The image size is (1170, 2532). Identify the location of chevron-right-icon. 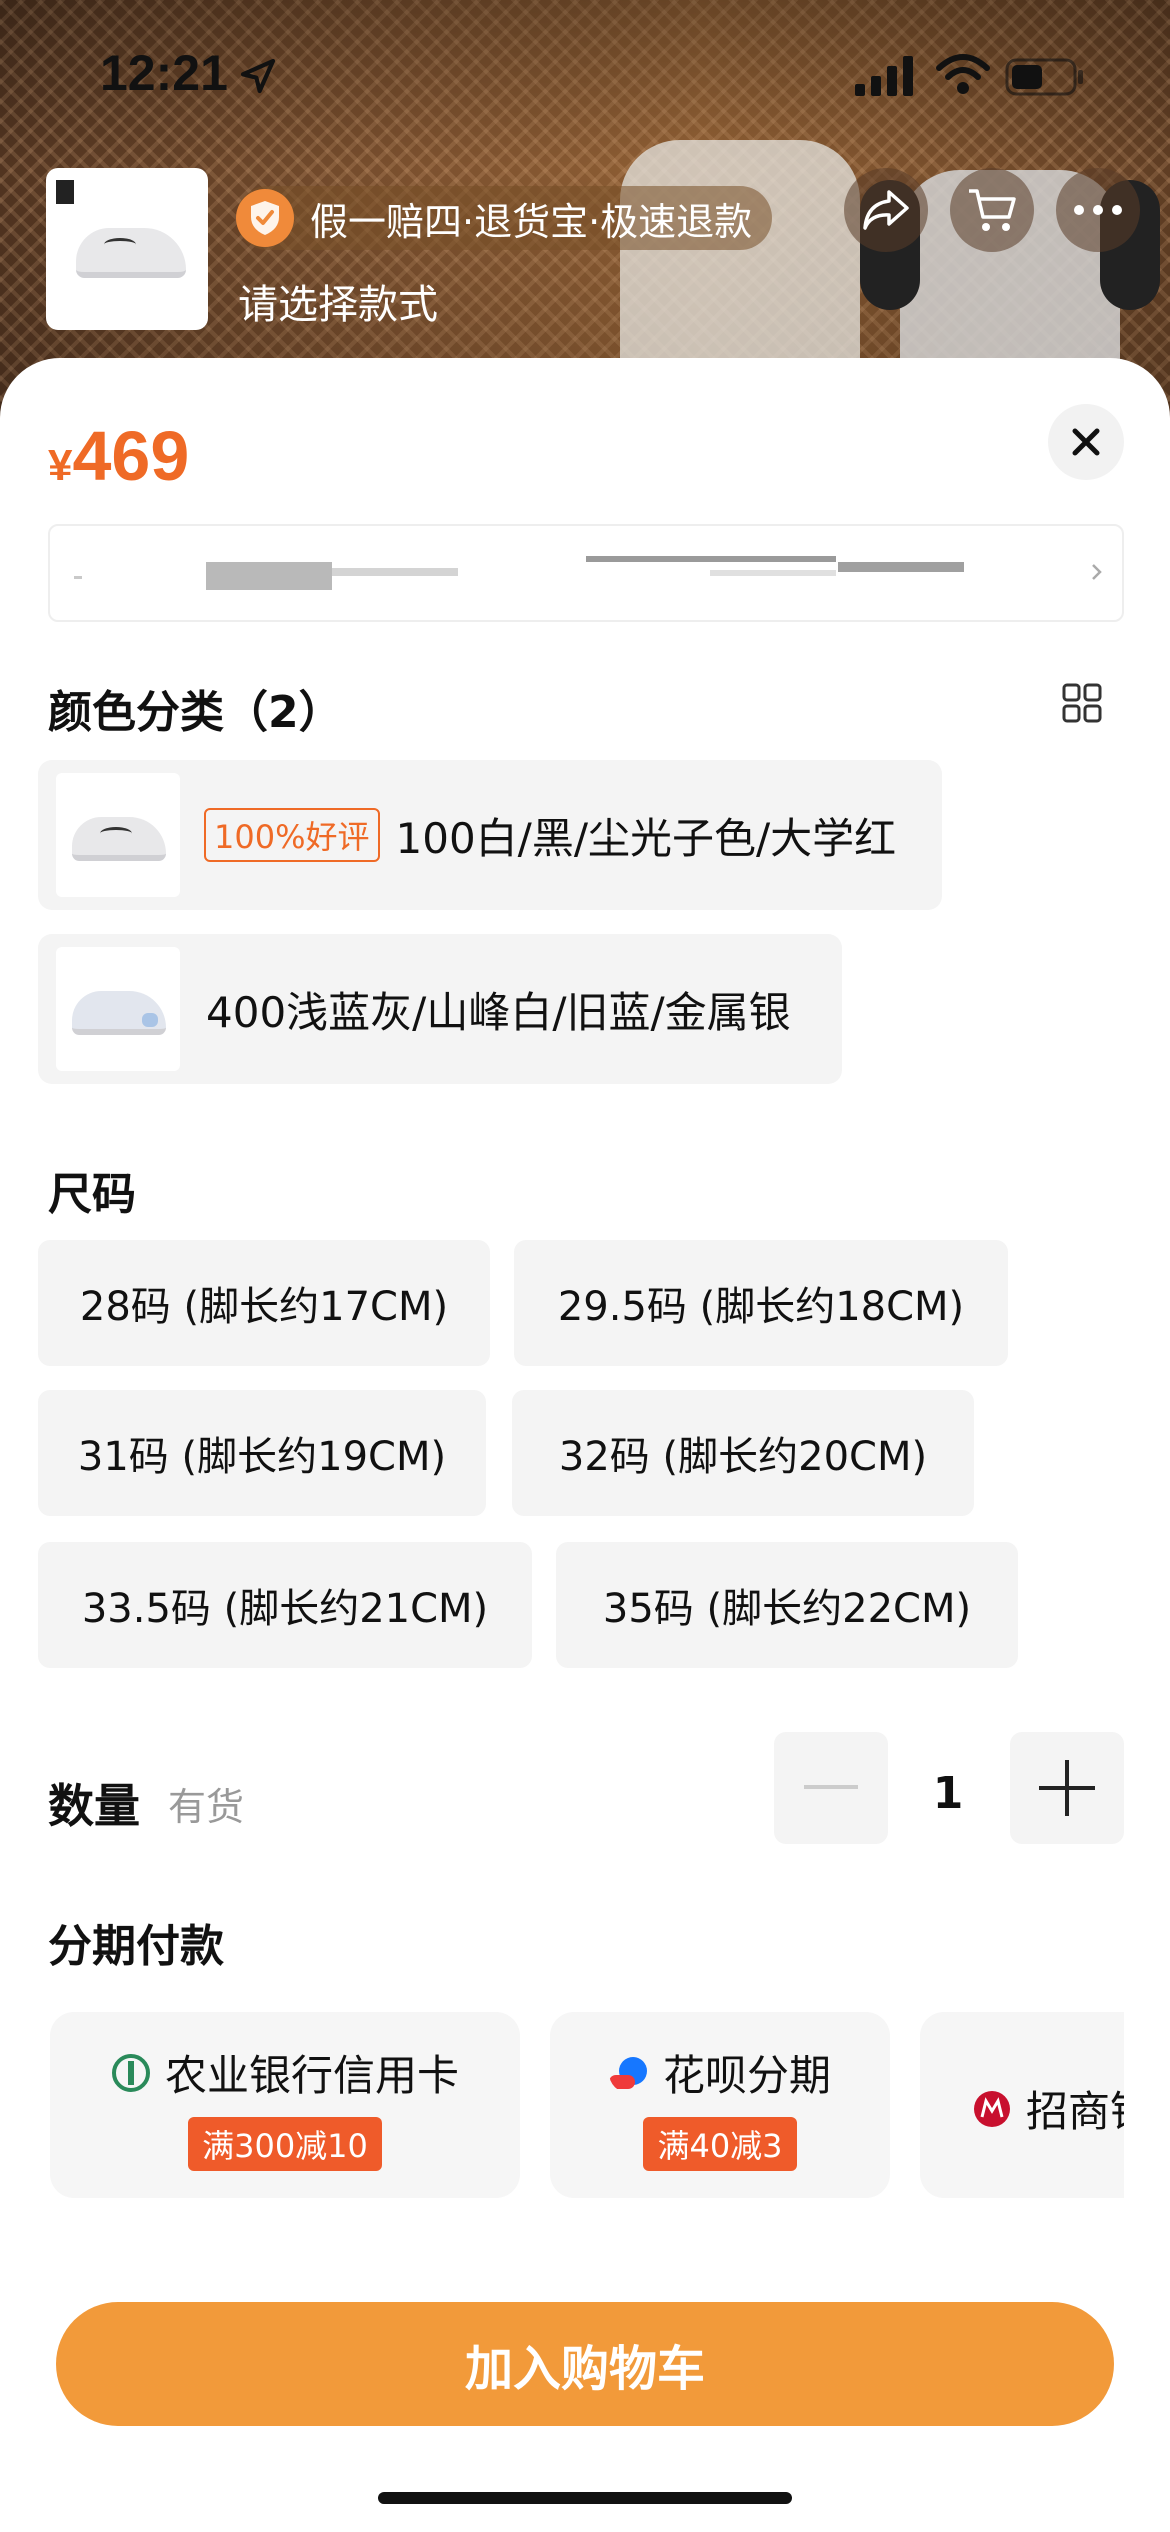
(1097, 572).